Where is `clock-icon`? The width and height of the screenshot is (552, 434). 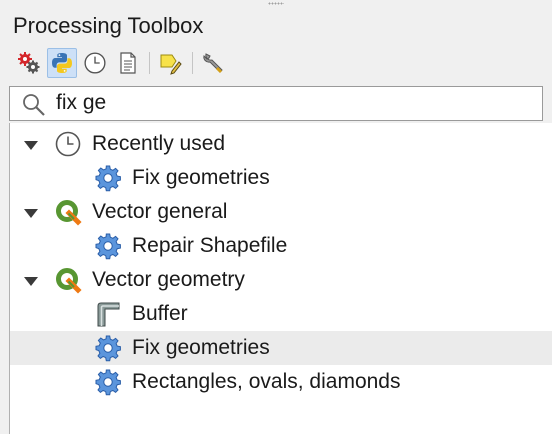 clock-icon is located at coordinates (68, 144).